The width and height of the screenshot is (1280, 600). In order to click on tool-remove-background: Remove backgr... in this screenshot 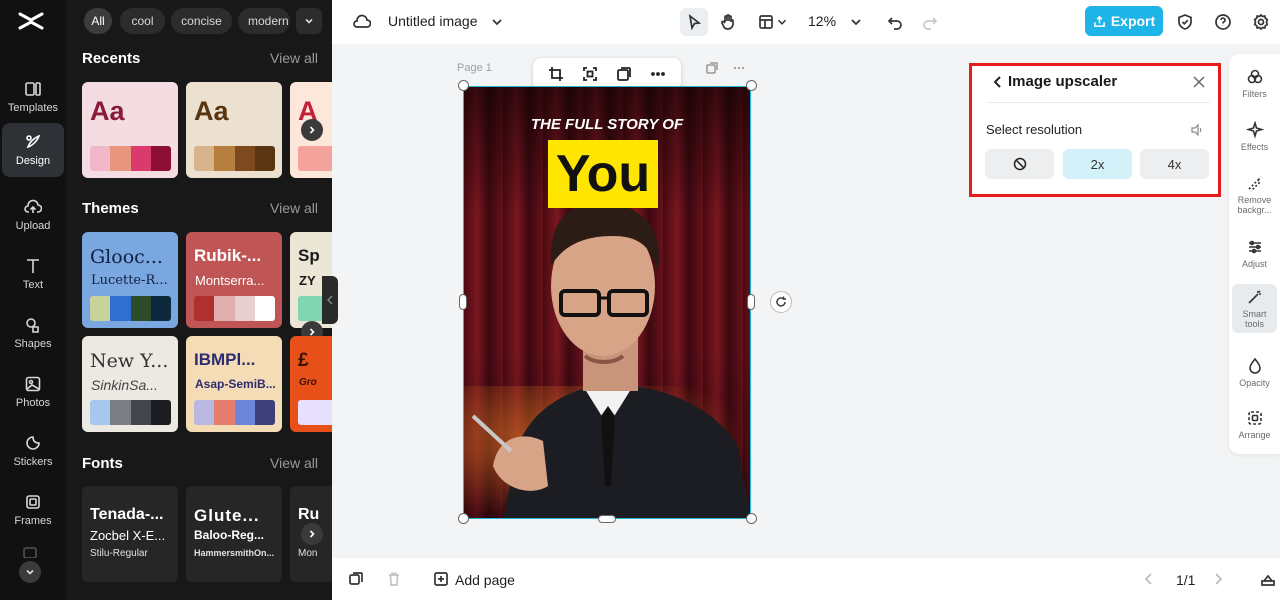, I will do `click(1254, 194)`.